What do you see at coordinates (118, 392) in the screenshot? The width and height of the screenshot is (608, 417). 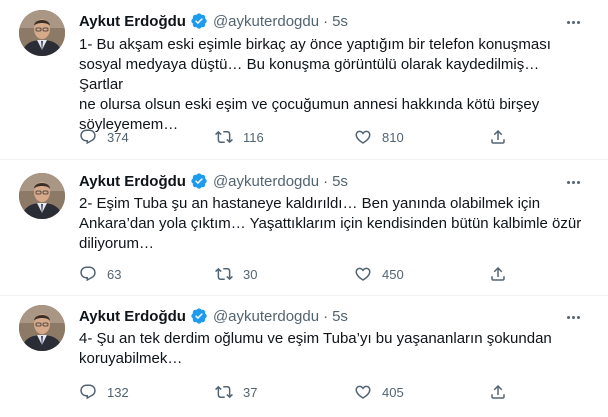 I see `reply-count: 132` at bounding box center [118, 392].